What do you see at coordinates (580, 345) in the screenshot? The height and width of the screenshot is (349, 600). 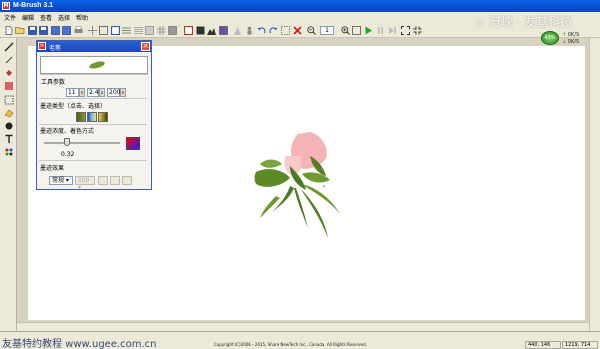 I see `canvas-size: 1219, 714` at bounding box center [580, 345].